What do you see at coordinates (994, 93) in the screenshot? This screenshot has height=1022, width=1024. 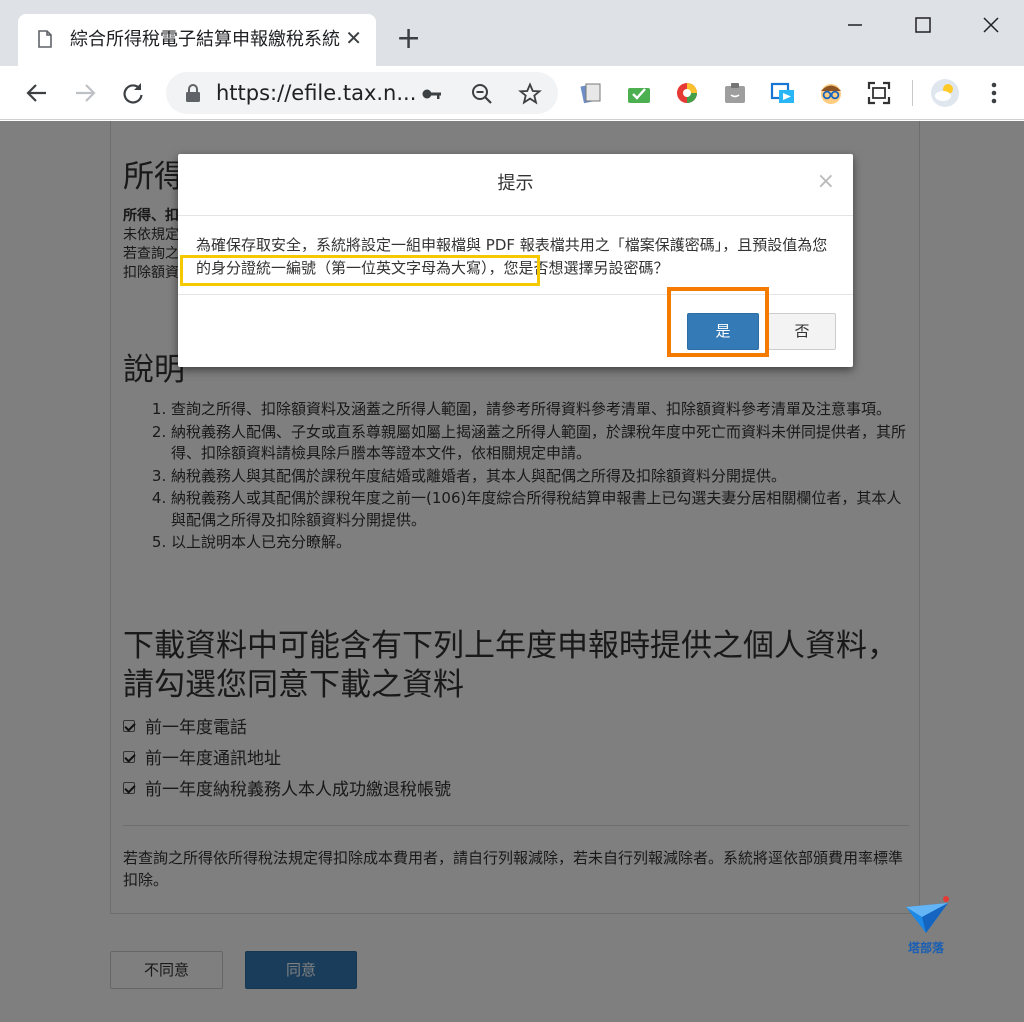 I see `kebab-menu-icon` at bounding box center [994, 93].